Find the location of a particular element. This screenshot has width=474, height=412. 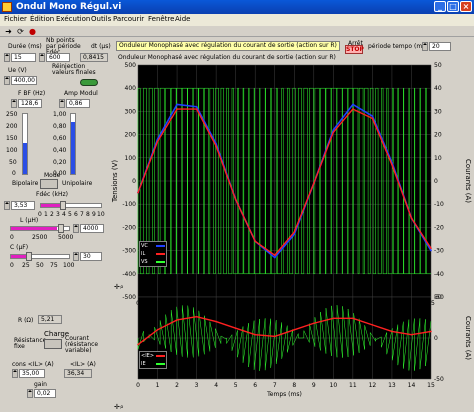

mode-label: Mode is located at coordinates (52, 175).